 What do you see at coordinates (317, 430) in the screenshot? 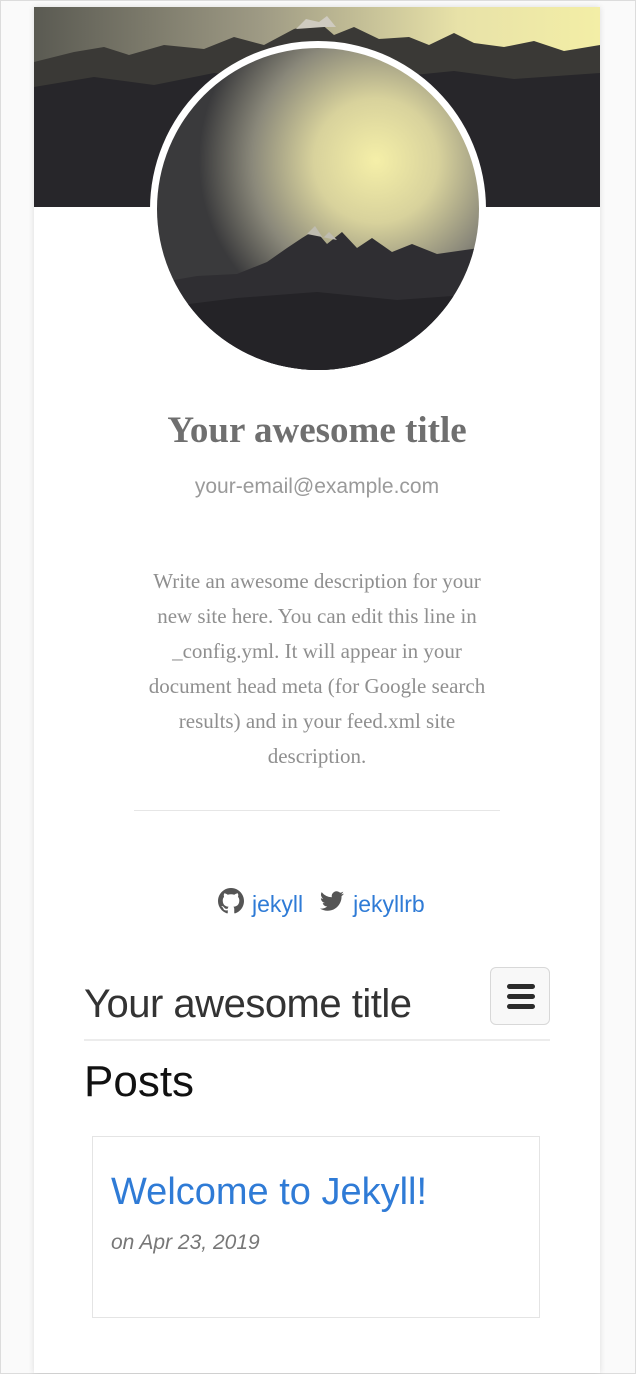
I see `site-title: Your awesome title` at bounding box center [317, 430].